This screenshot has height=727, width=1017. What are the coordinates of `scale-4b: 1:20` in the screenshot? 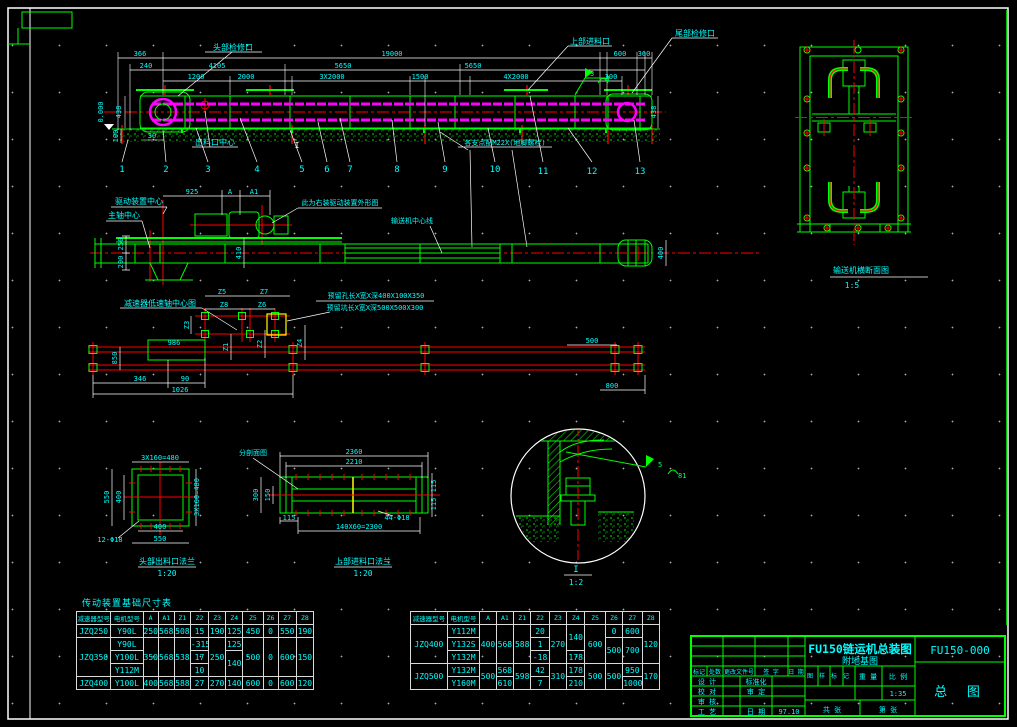 It's located at (362, 573).